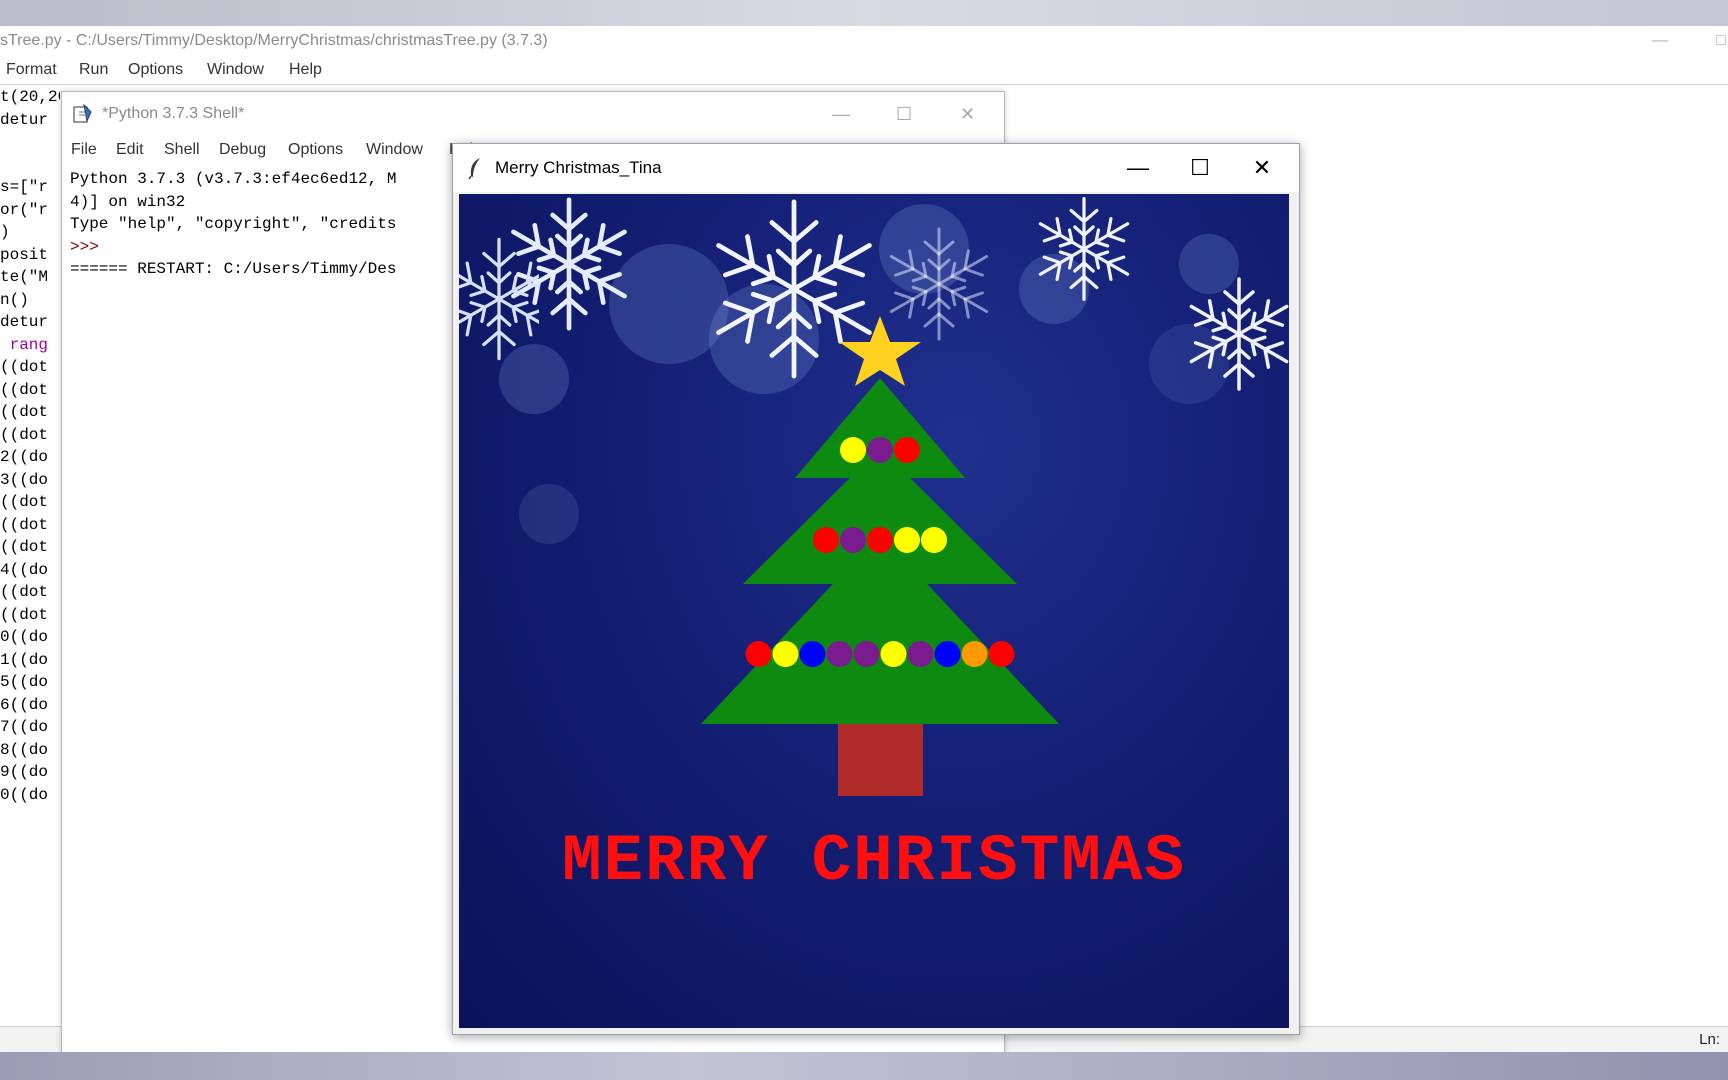 The width and height of the screenshot is (1728, 1080). What do you see at coordinates (24, 569) in the screenshot?
I see `code-line: 4((do` at bounding box center [24, 569].